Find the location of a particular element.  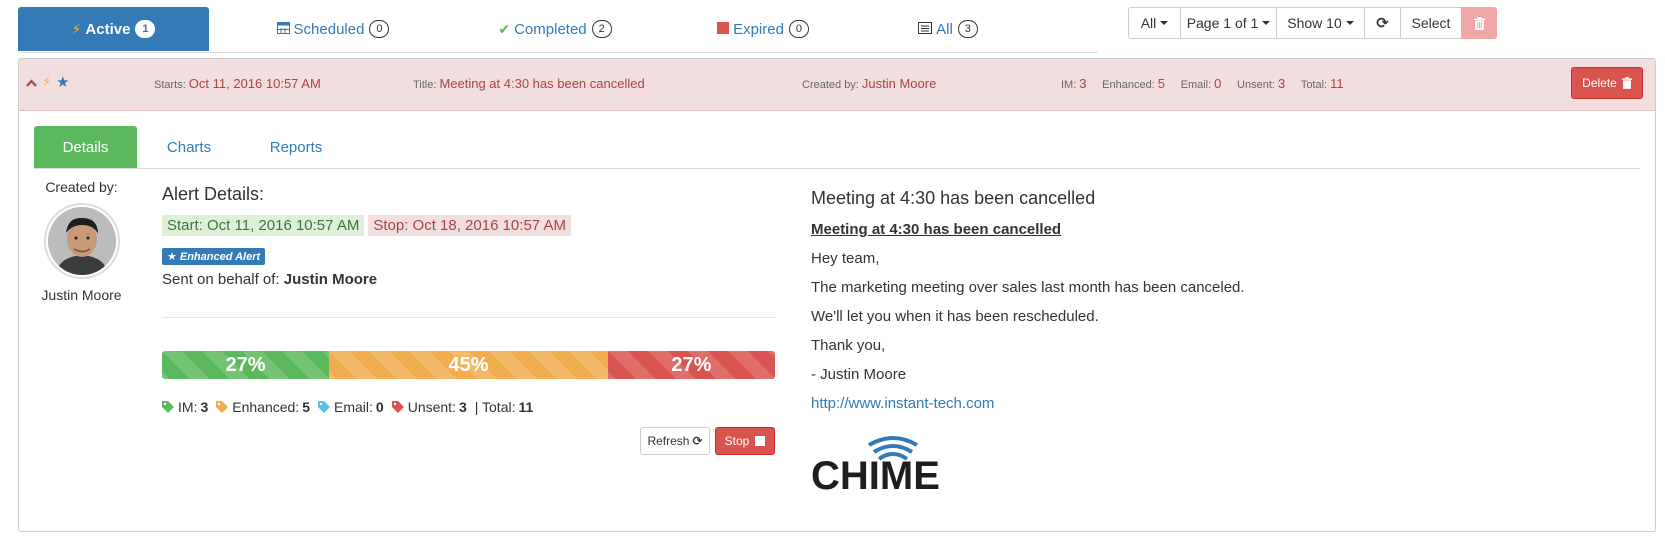

im-label: IM: is located at coordinates (1069, 85).